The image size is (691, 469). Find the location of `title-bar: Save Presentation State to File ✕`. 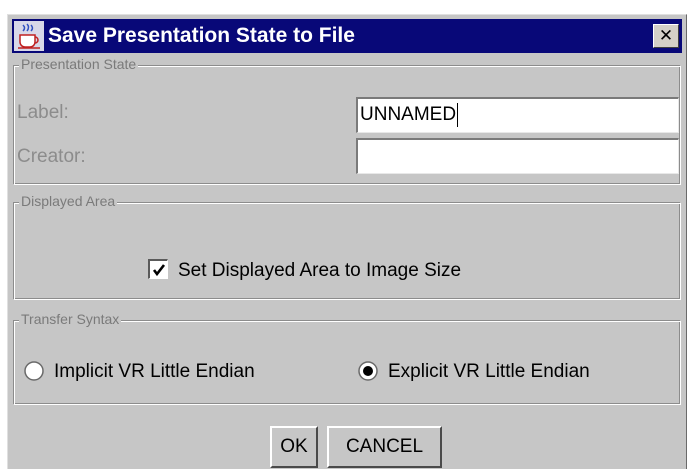

title-bar: Save Presentation State to File ✕ is located at coordinates (347, 36).